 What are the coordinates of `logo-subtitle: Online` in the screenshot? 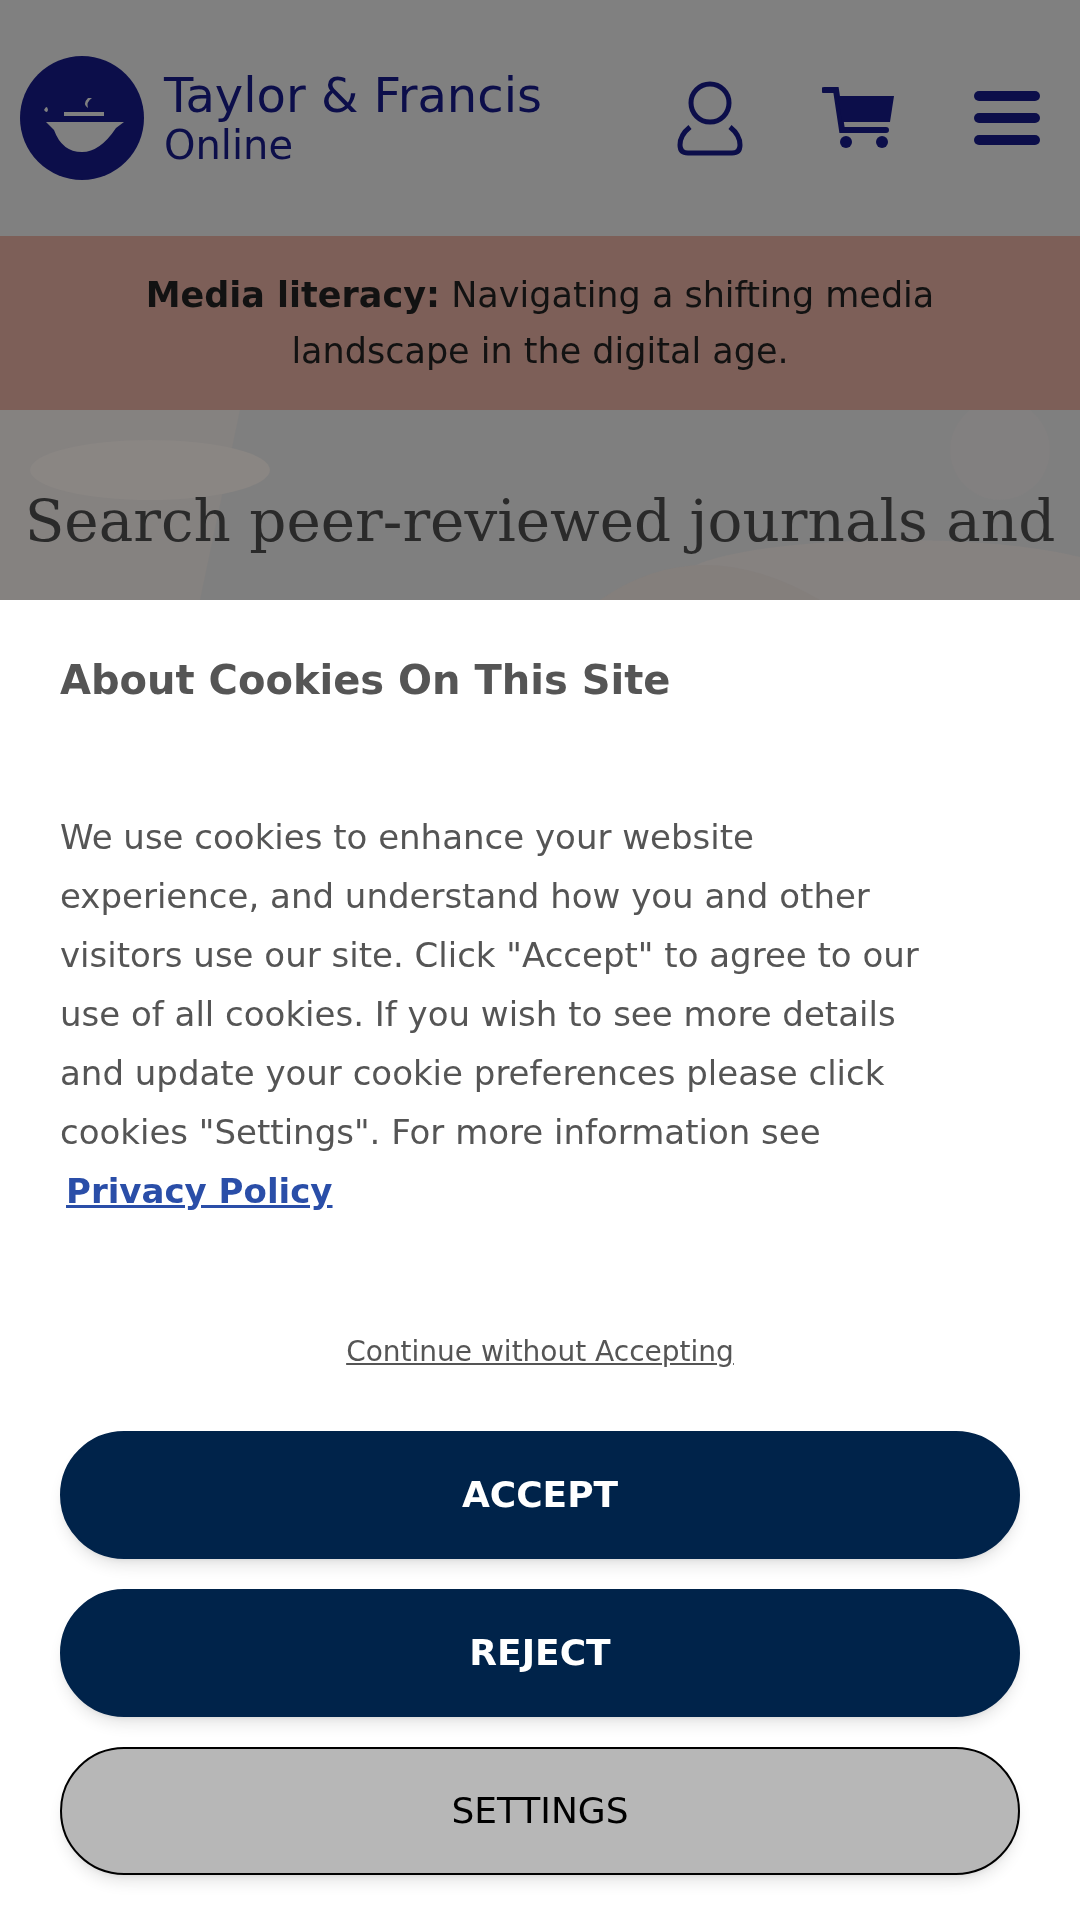 It's located at (229, 145).